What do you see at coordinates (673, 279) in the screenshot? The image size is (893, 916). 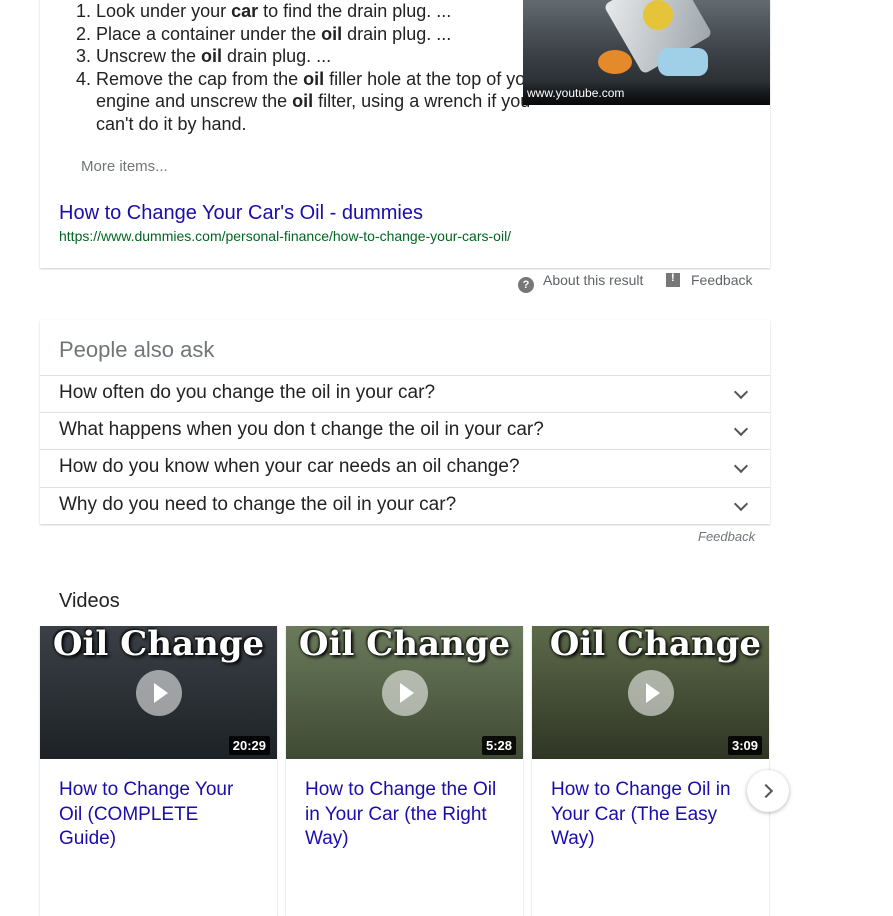 I see `feedback-flag-icon` at bounding box center [673, 279].